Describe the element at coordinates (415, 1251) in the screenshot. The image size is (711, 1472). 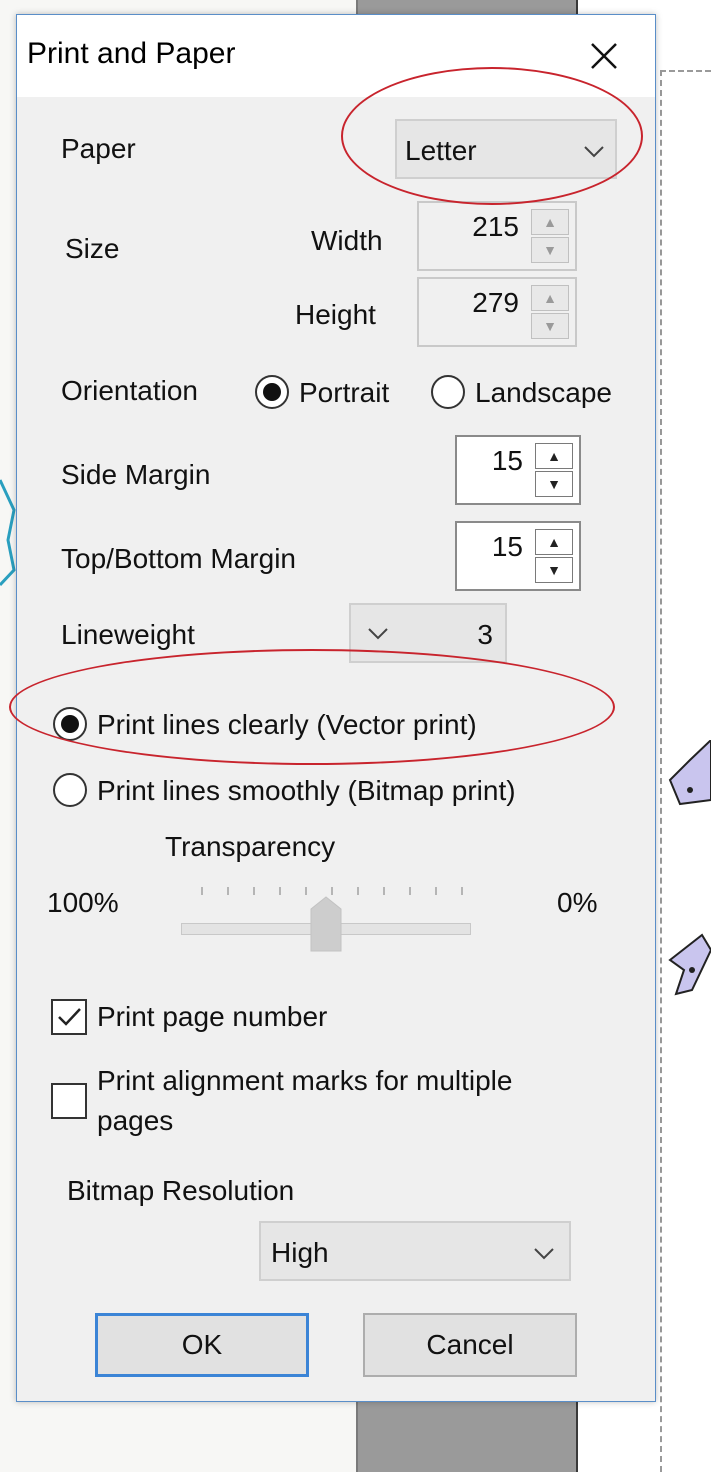
I see `bitmap-resolution-select: High` at that location.